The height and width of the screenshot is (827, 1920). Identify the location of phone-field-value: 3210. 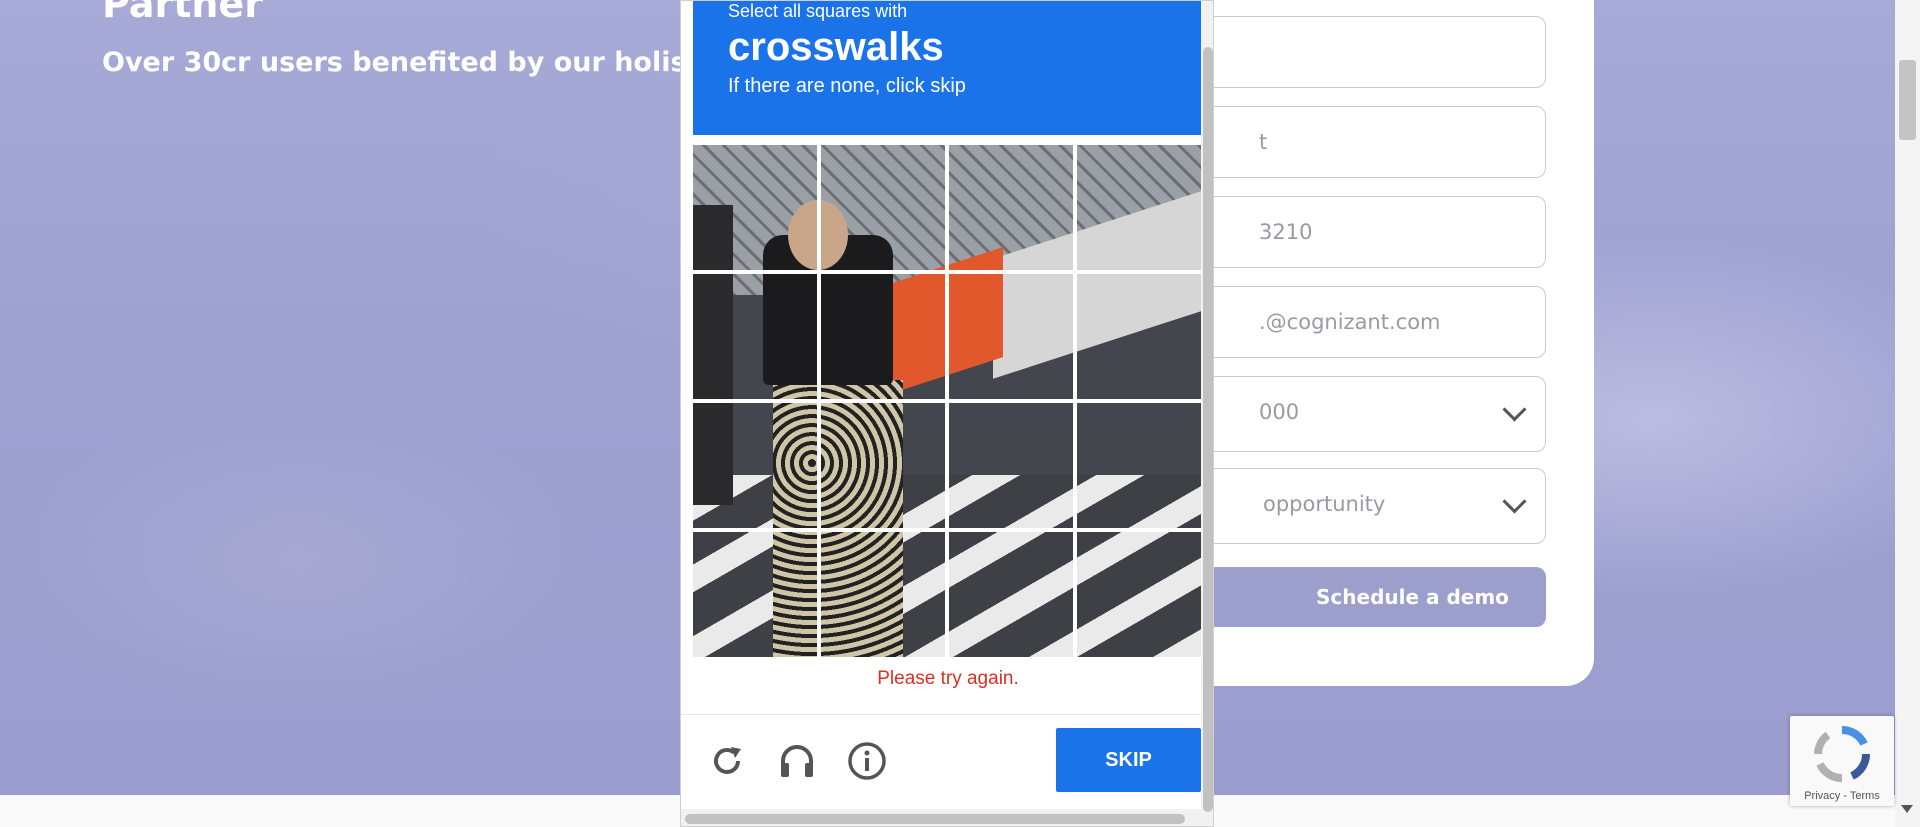
(1286, 232).